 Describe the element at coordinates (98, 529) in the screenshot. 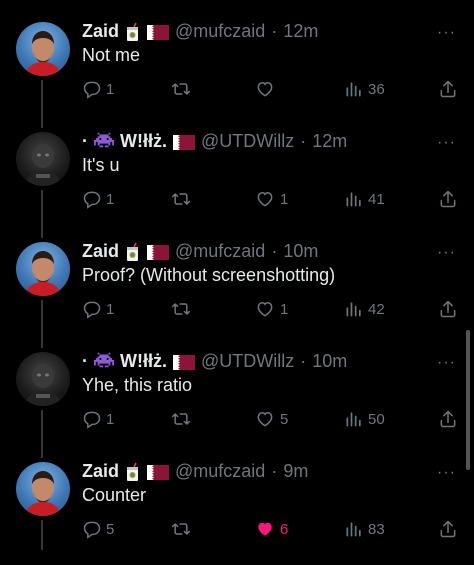

I see `reply-button: 5` at that location.